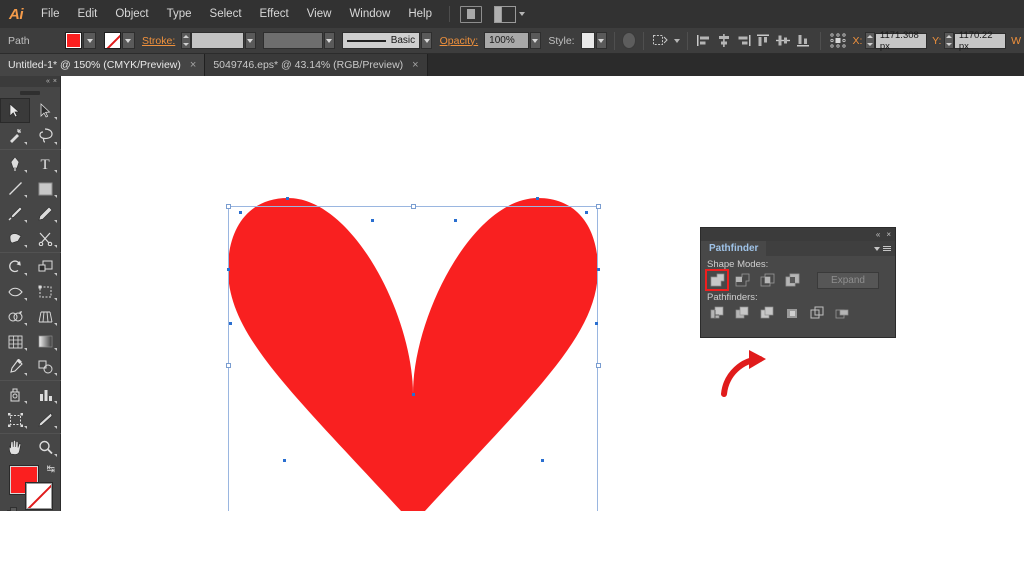 Image resolution: width=1024 pixels, height=587 pixels. I want to click on tab-untitled-1: Untitled-1* @ 150% (CMYK/Preview) ×, so click(103, 65).